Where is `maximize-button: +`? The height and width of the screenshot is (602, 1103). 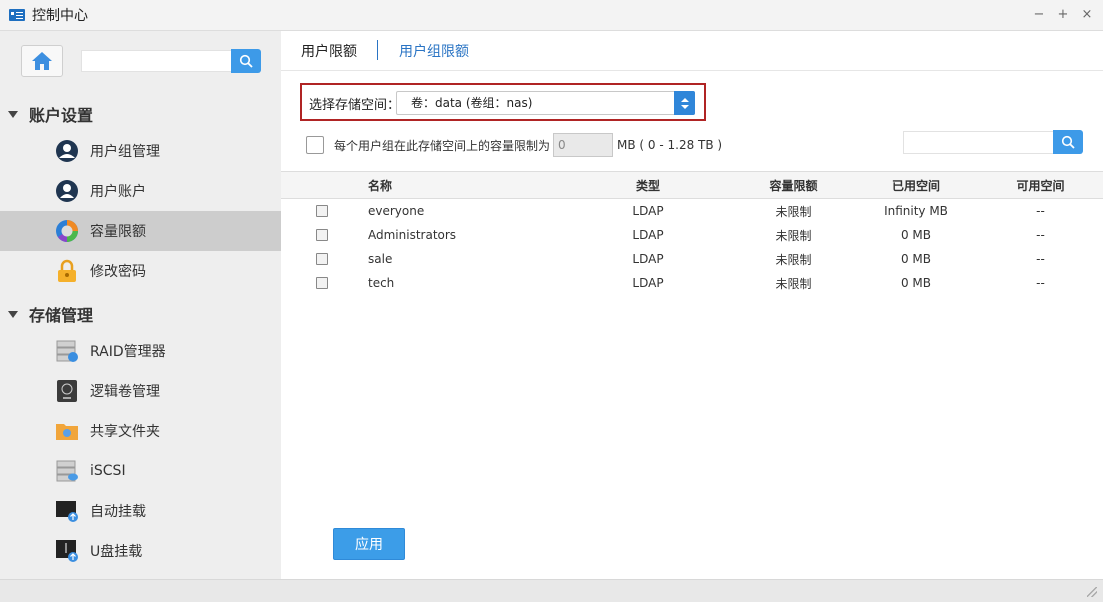
maximize-button: + is located at coordinates (1063, 15).